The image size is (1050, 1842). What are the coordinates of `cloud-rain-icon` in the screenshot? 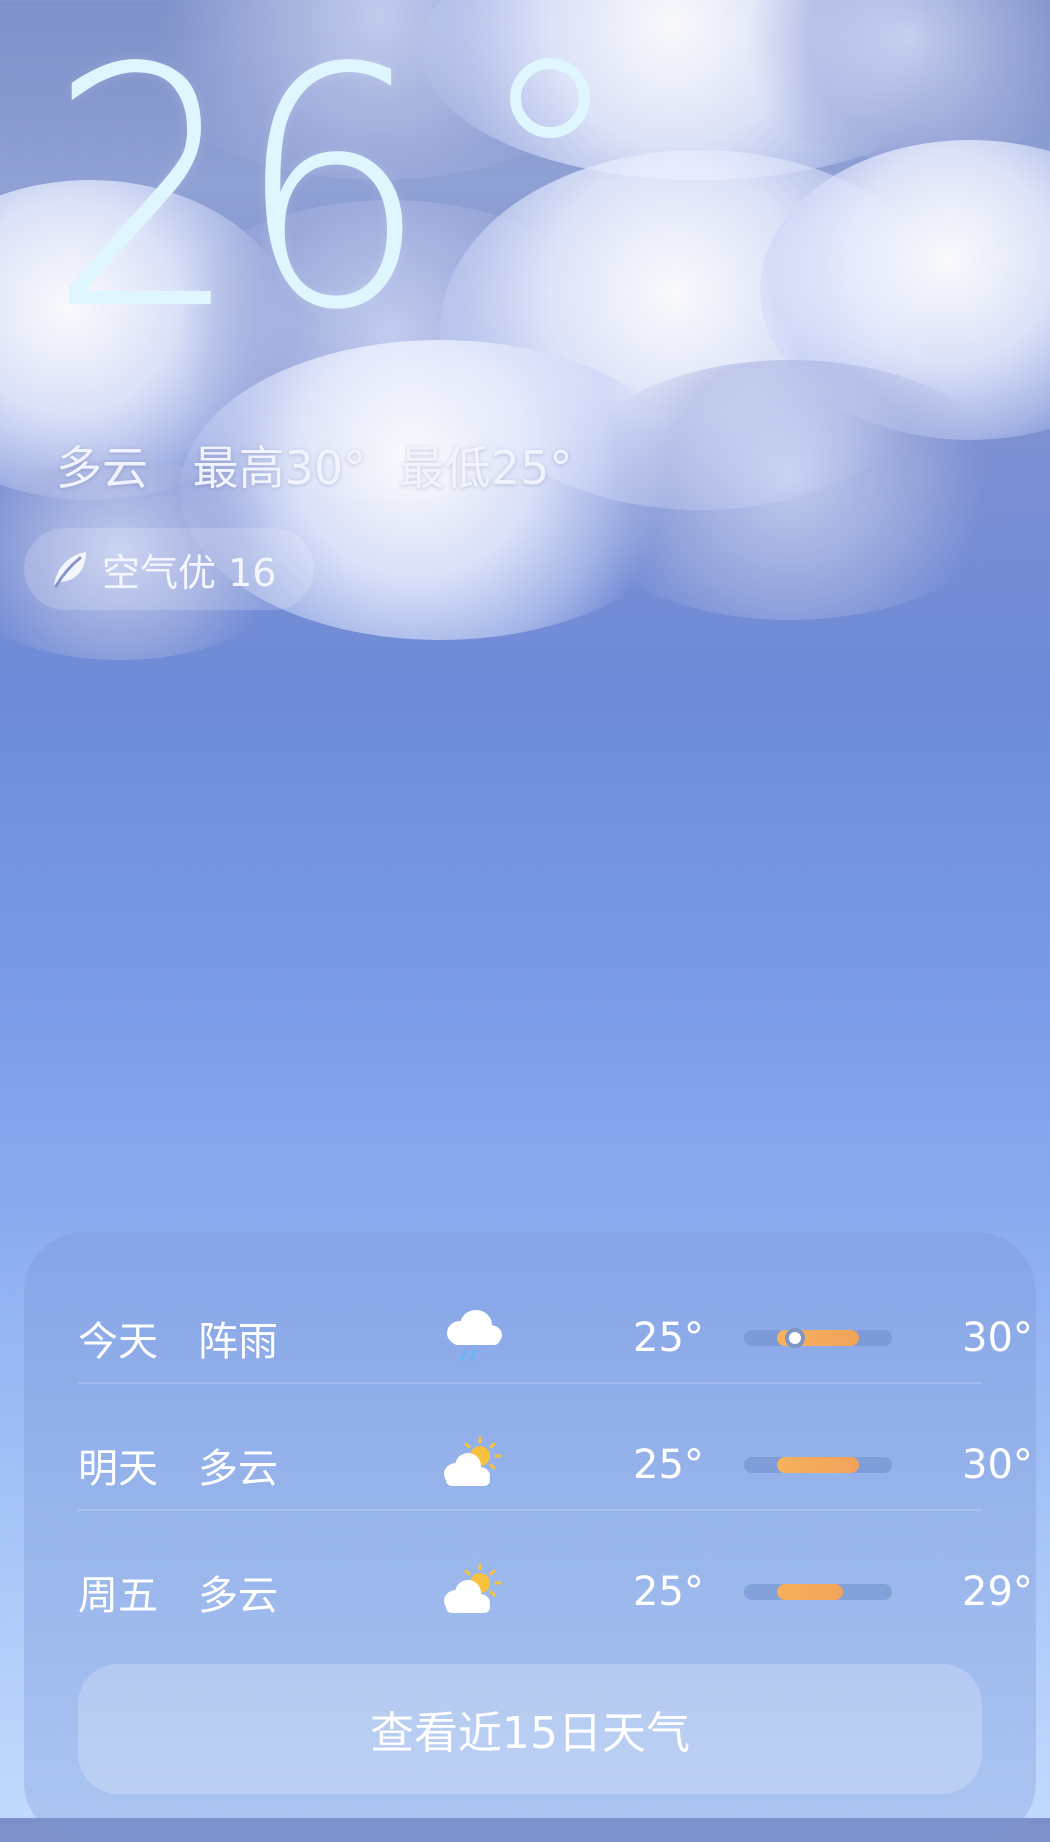 It's located at (474, 1334).